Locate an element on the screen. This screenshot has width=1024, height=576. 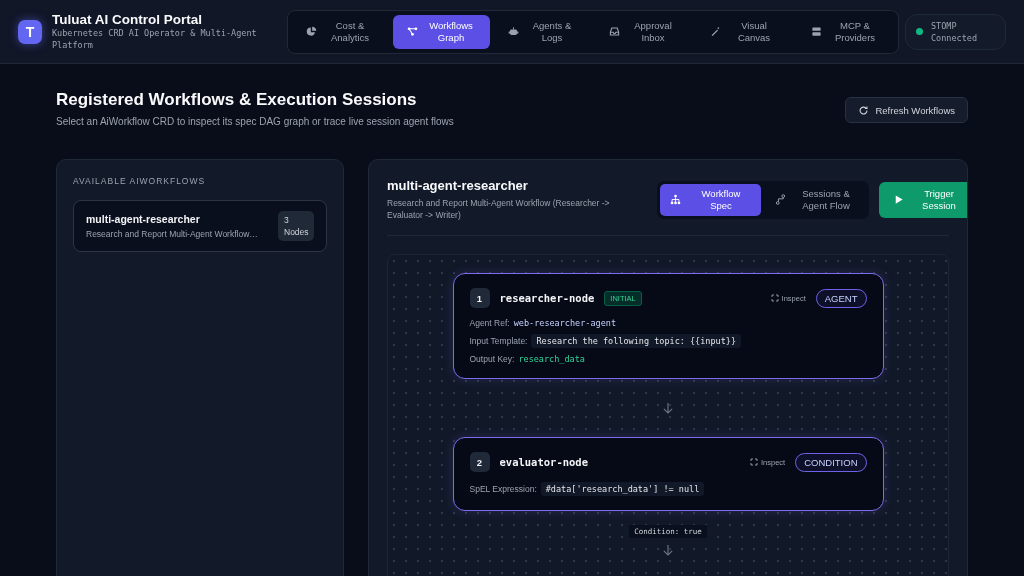
field-label: Agent Ref: is located at coordinates (489, 323).